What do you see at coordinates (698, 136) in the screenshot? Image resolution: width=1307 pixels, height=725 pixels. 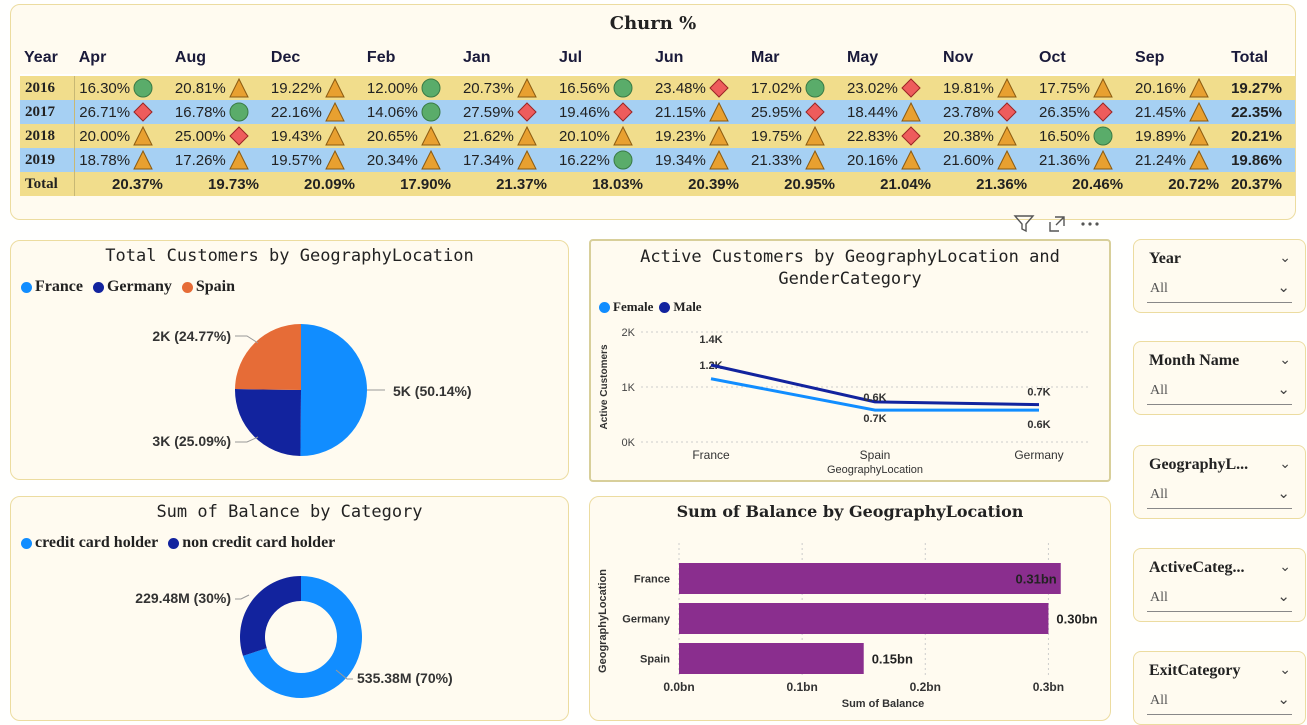 I see `matrix-cell: 19.23%` at bounding box center [698, 136].